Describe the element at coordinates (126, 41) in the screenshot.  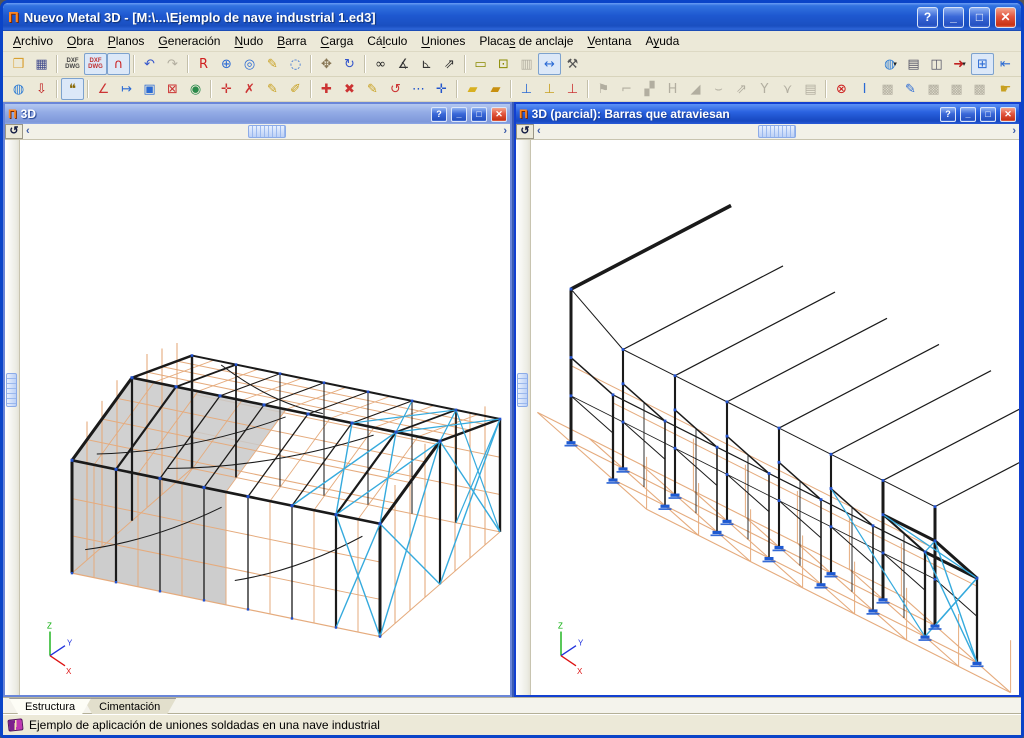
I see `menu-planos: Planos` at that location.